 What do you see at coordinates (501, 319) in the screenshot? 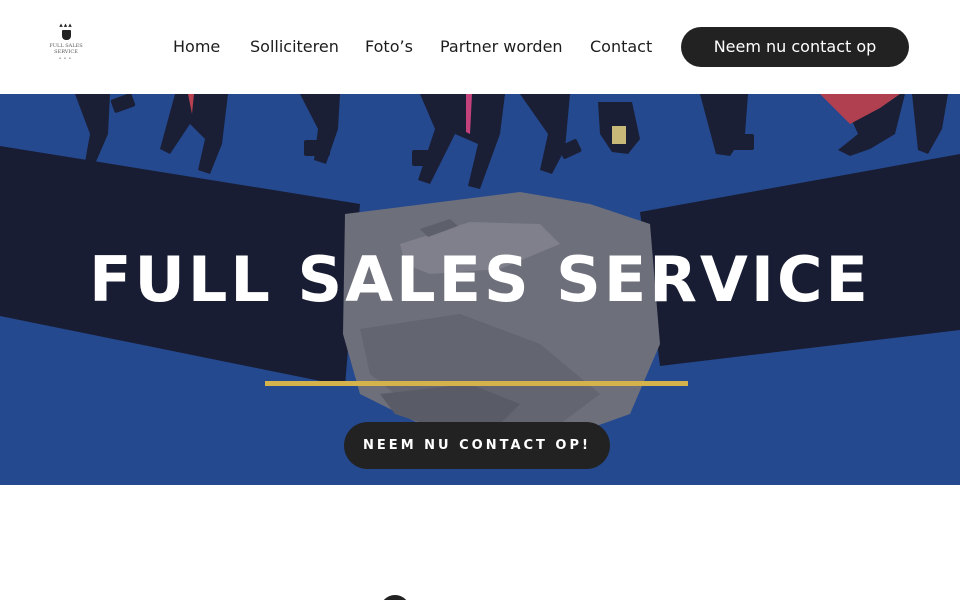
I see `handshake-illustration` at bounding box center [501, 319].